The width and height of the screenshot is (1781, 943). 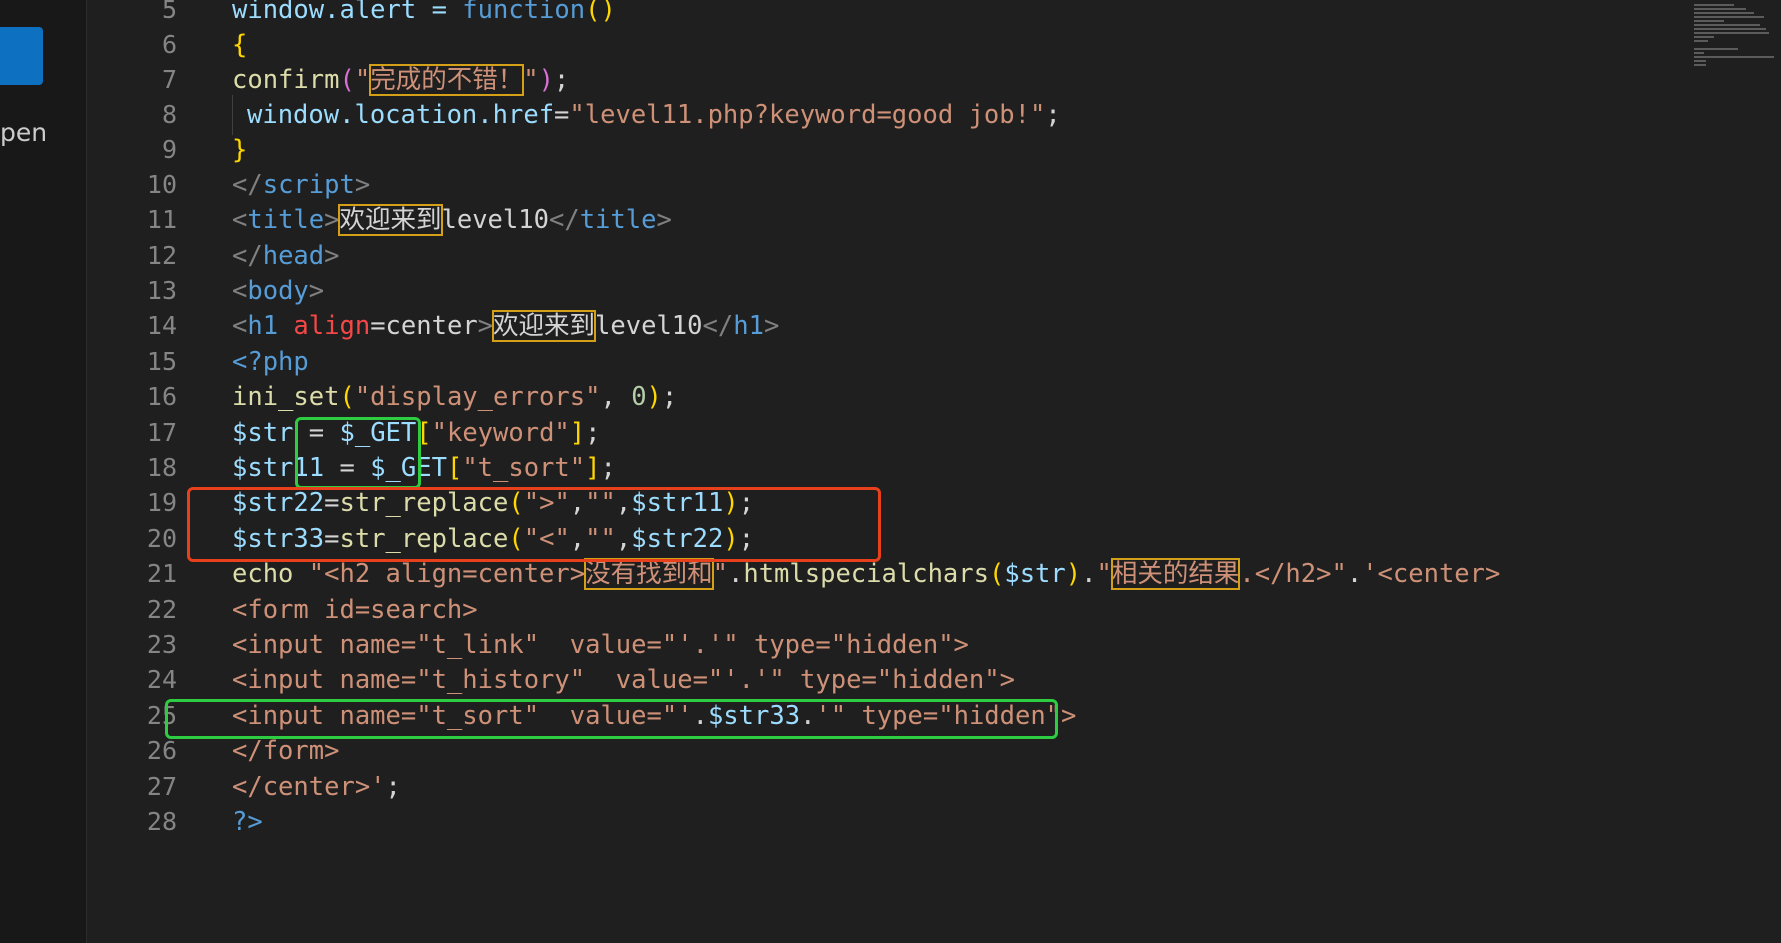 I want to click on code-text: </head>, so click(x=286, y=256).